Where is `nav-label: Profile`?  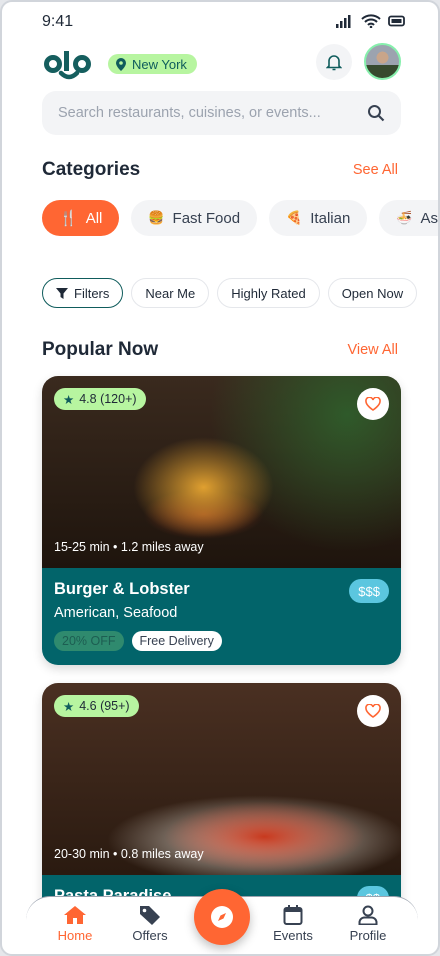 nav-label: Profile is located at coordinates (368, 935).